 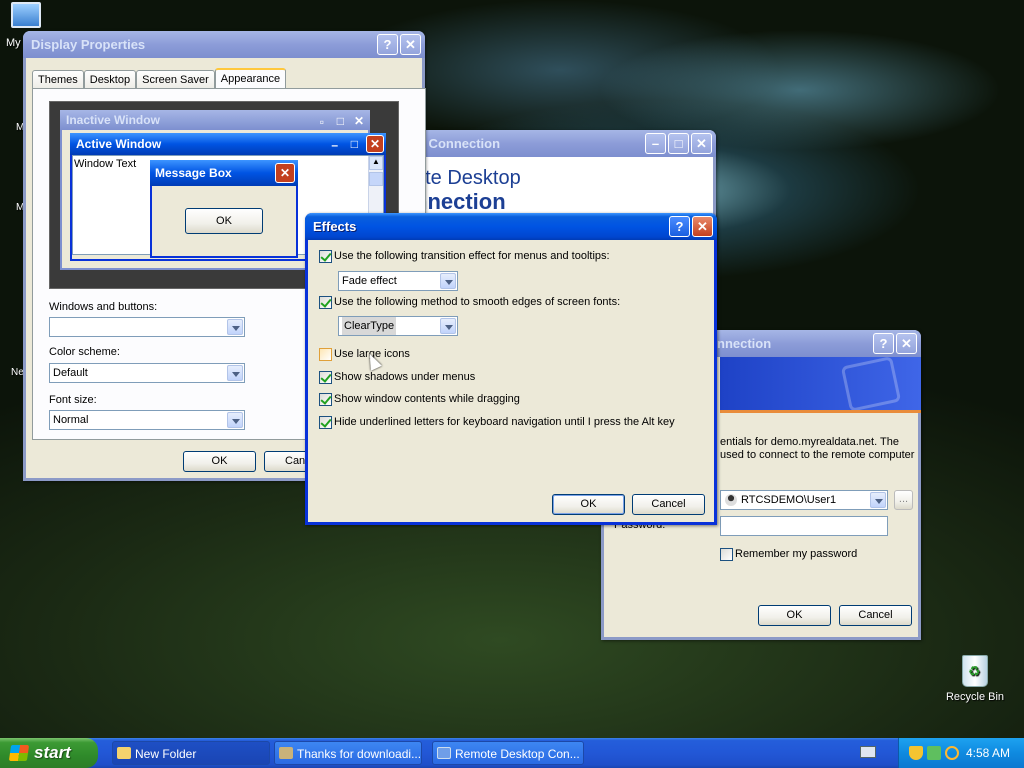 I want to click on menu-shadows-label: Show shadows under menus, so click(x=405, y=377).